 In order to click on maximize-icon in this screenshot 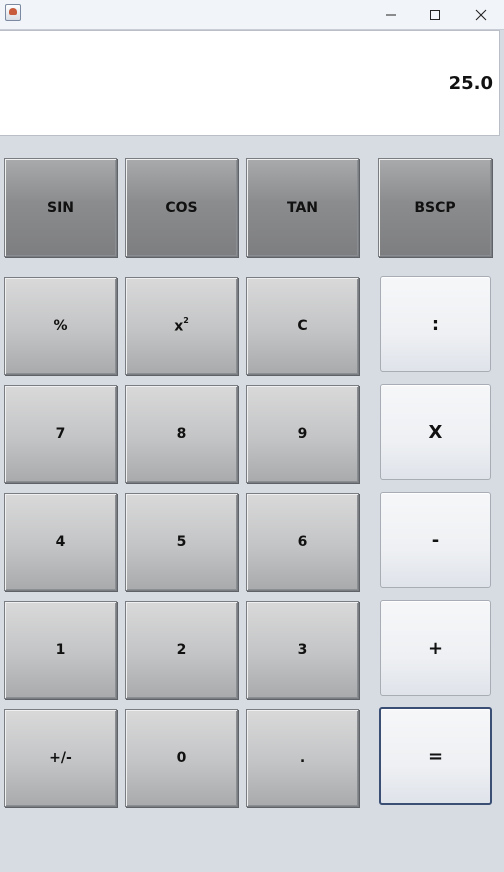, I will do `click(435, 14)`.